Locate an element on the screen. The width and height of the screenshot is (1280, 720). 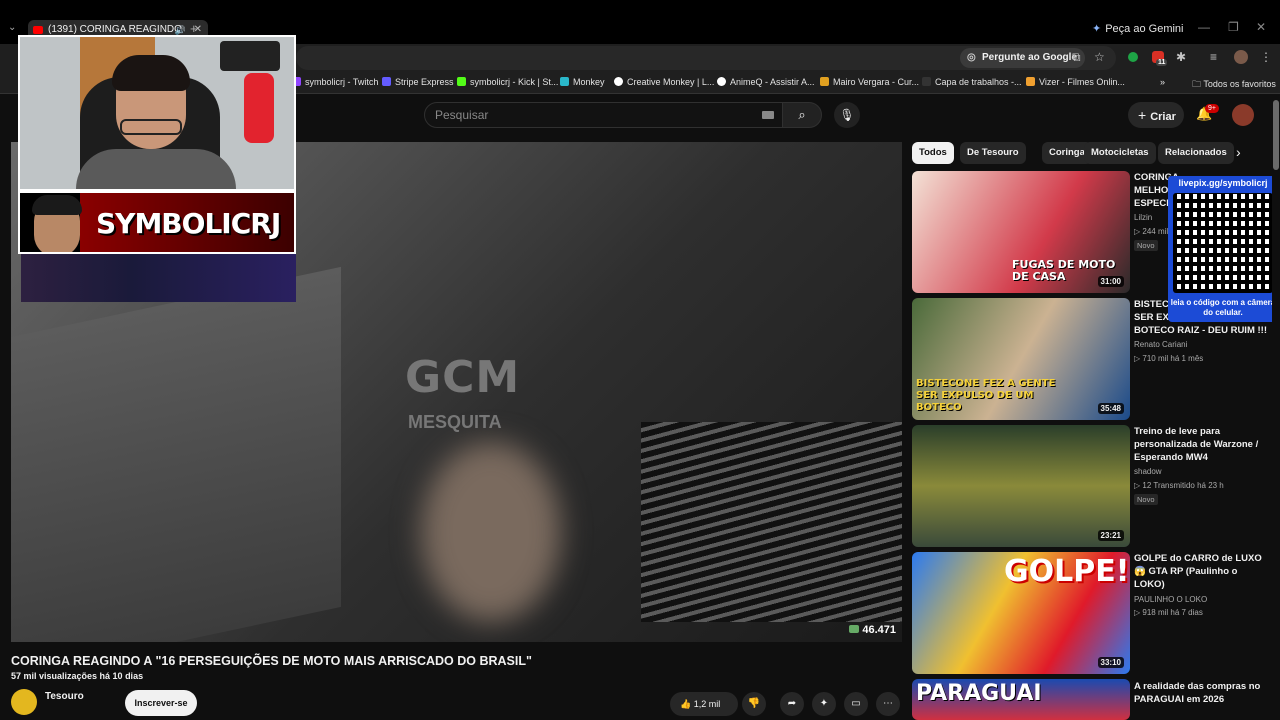
voice-search-button: 🎙 is located at coordinates (847, 115).